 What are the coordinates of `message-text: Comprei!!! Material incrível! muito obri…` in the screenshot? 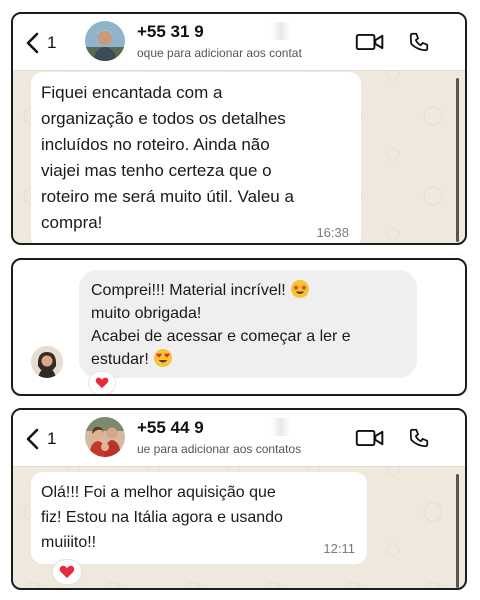 It's located at (221, 325).